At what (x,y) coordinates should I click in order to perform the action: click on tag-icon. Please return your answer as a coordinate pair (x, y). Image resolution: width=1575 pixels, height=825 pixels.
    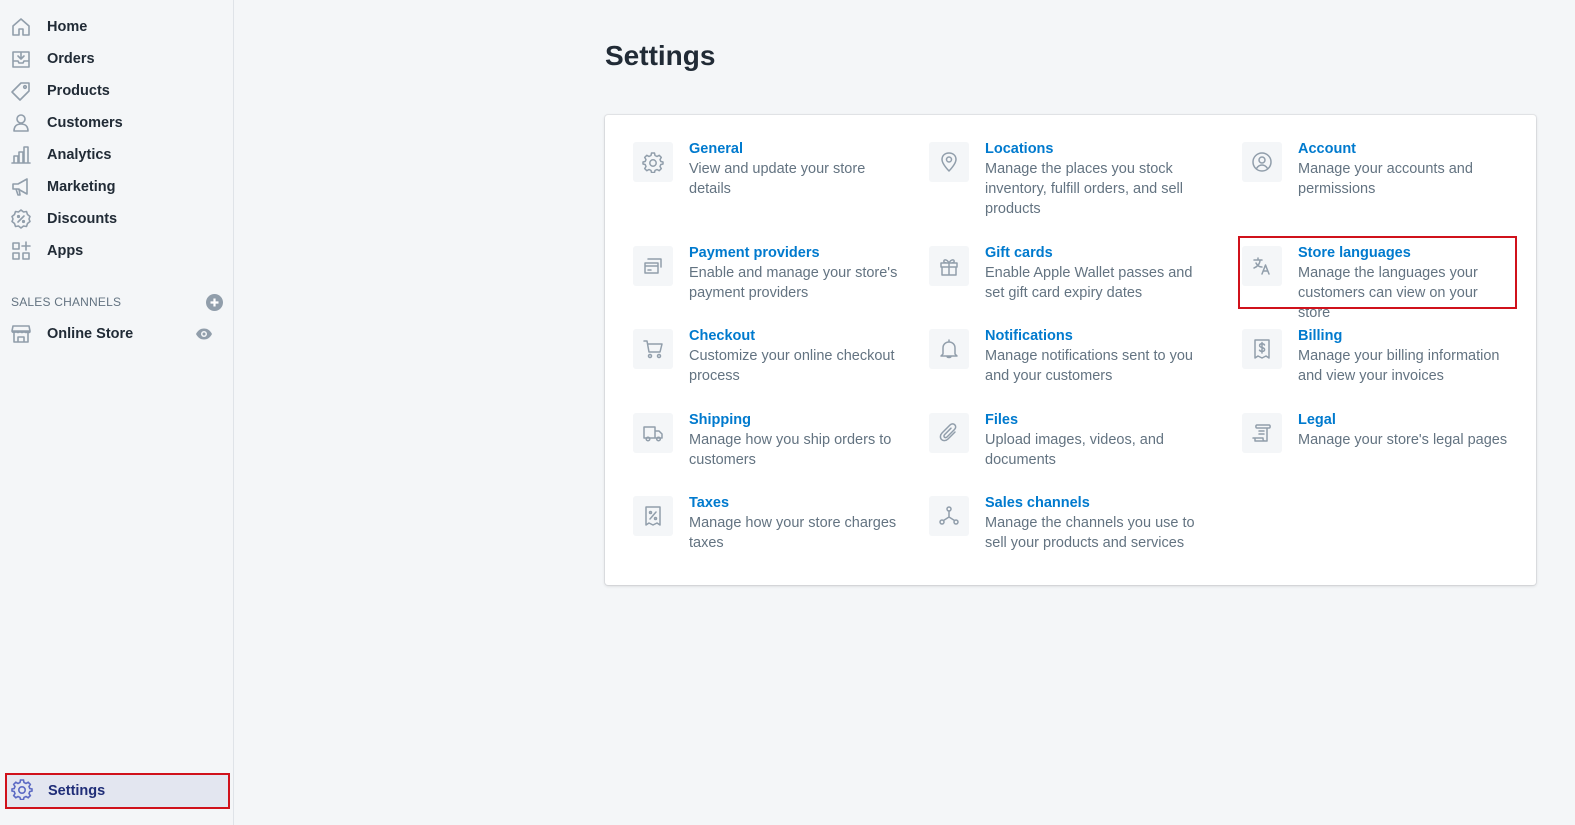
    Looking at the image, I should click on (21, 91).